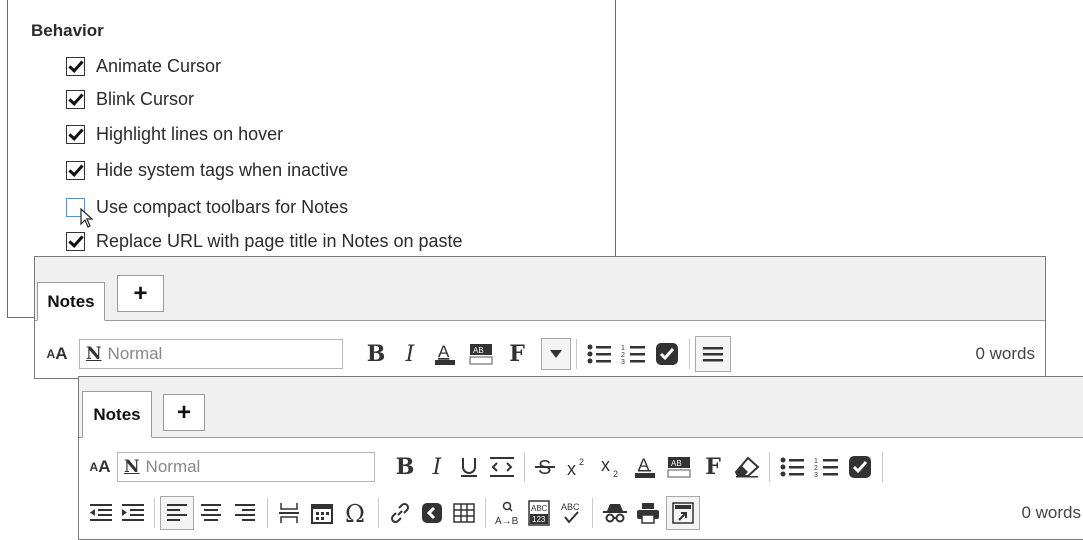 This screenshot has width=1083, height=540. I want to click on italic-label: I, so click(410, 354).